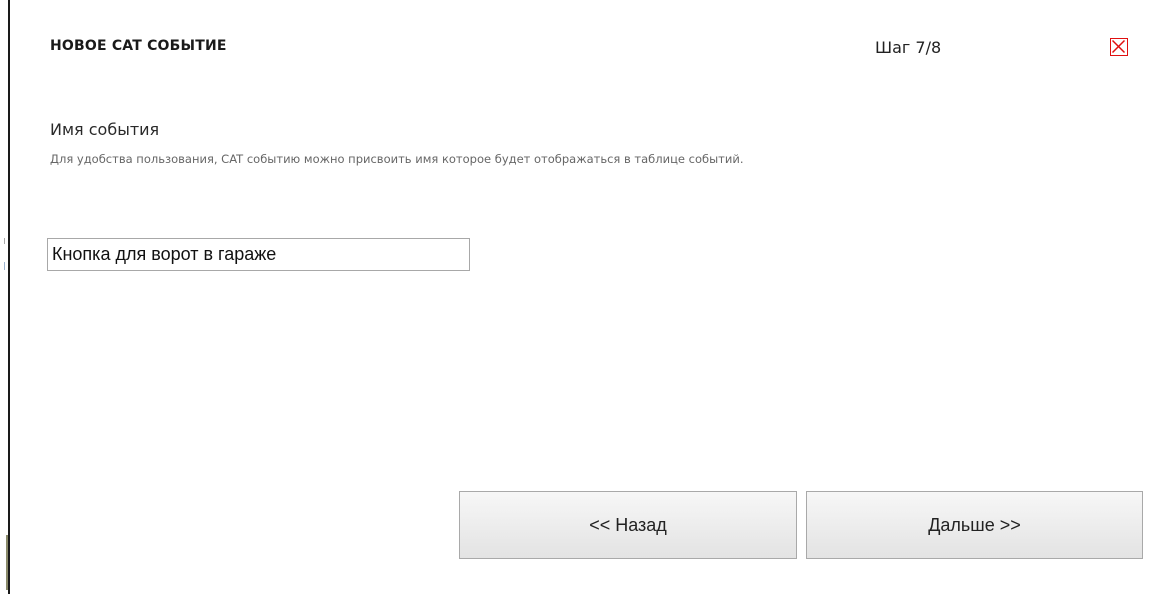  Describe the element at coordinates (138, 46) in the screenshot. I see `dialog-title: НОВОЕ CAT СОБЫТИЕ` at that location.